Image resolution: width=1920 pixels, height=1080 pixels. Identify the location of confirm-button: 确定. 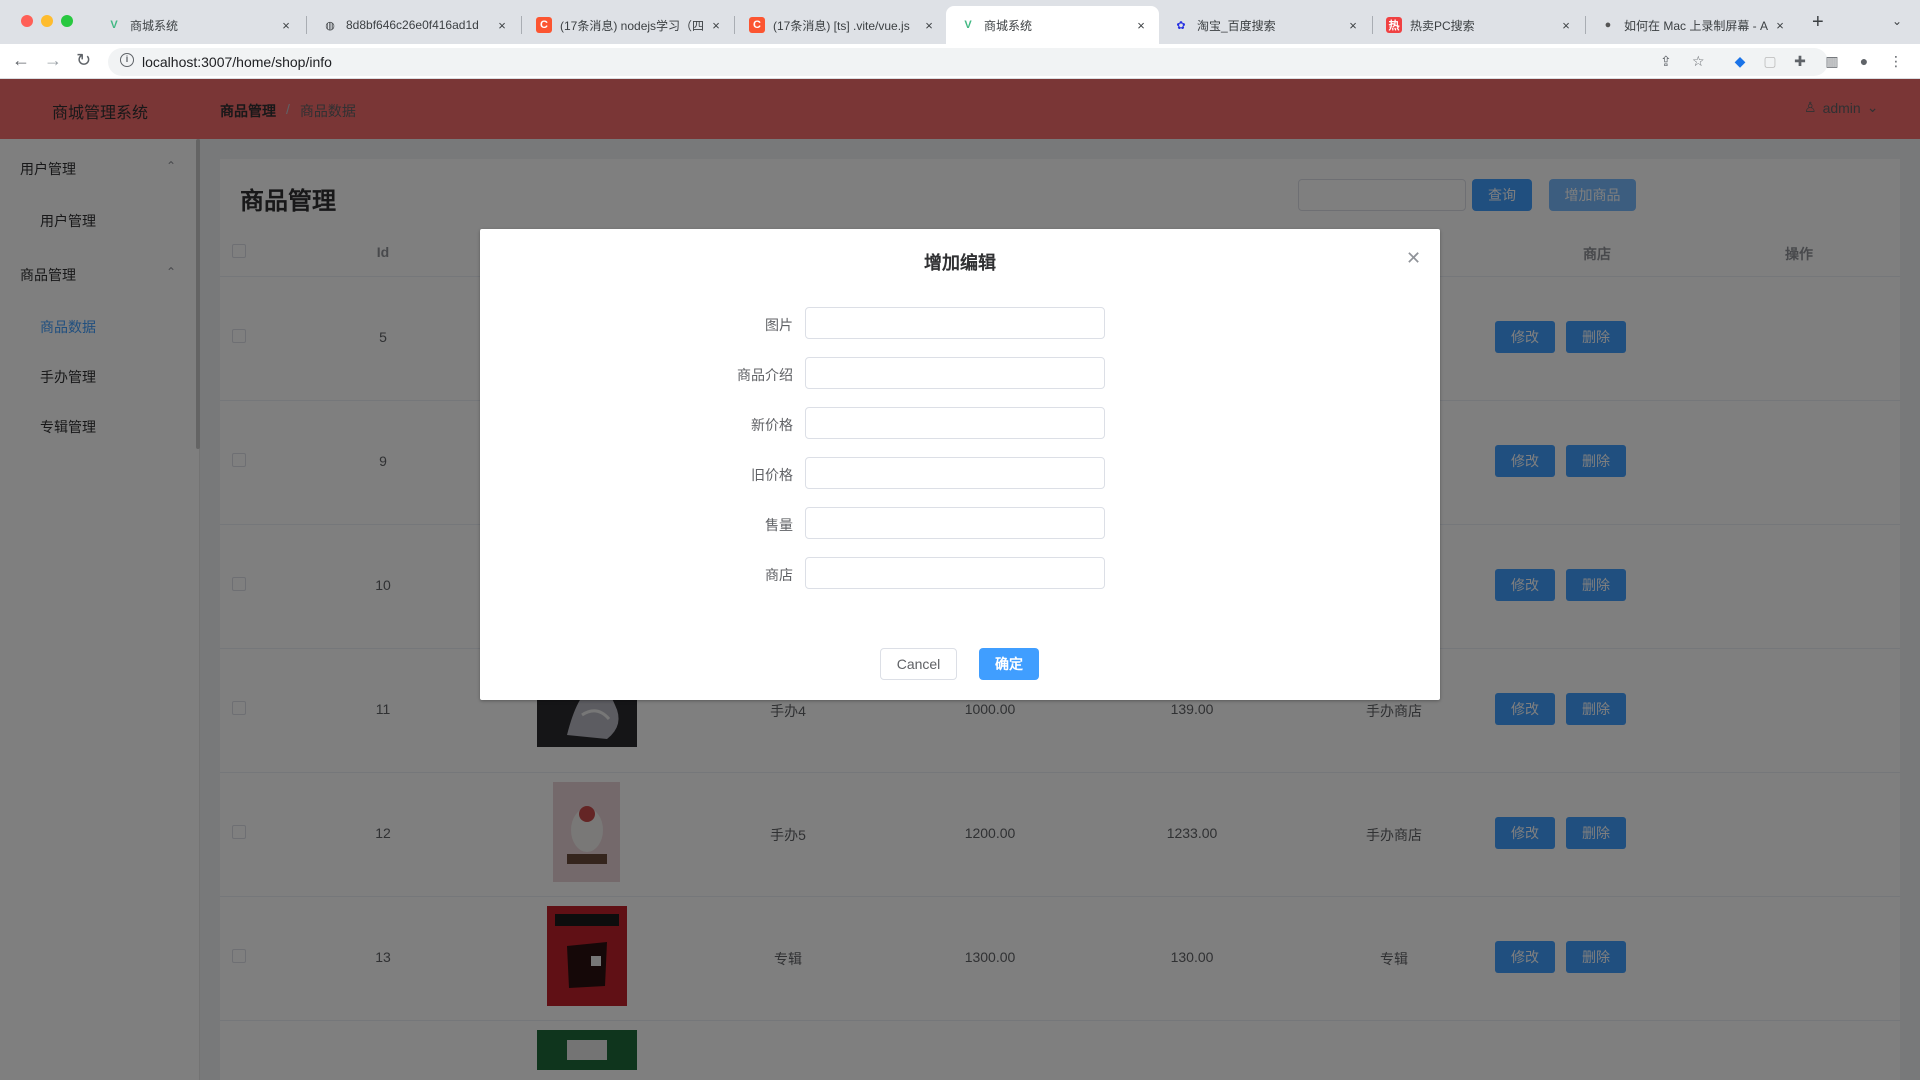
(1009, 664).